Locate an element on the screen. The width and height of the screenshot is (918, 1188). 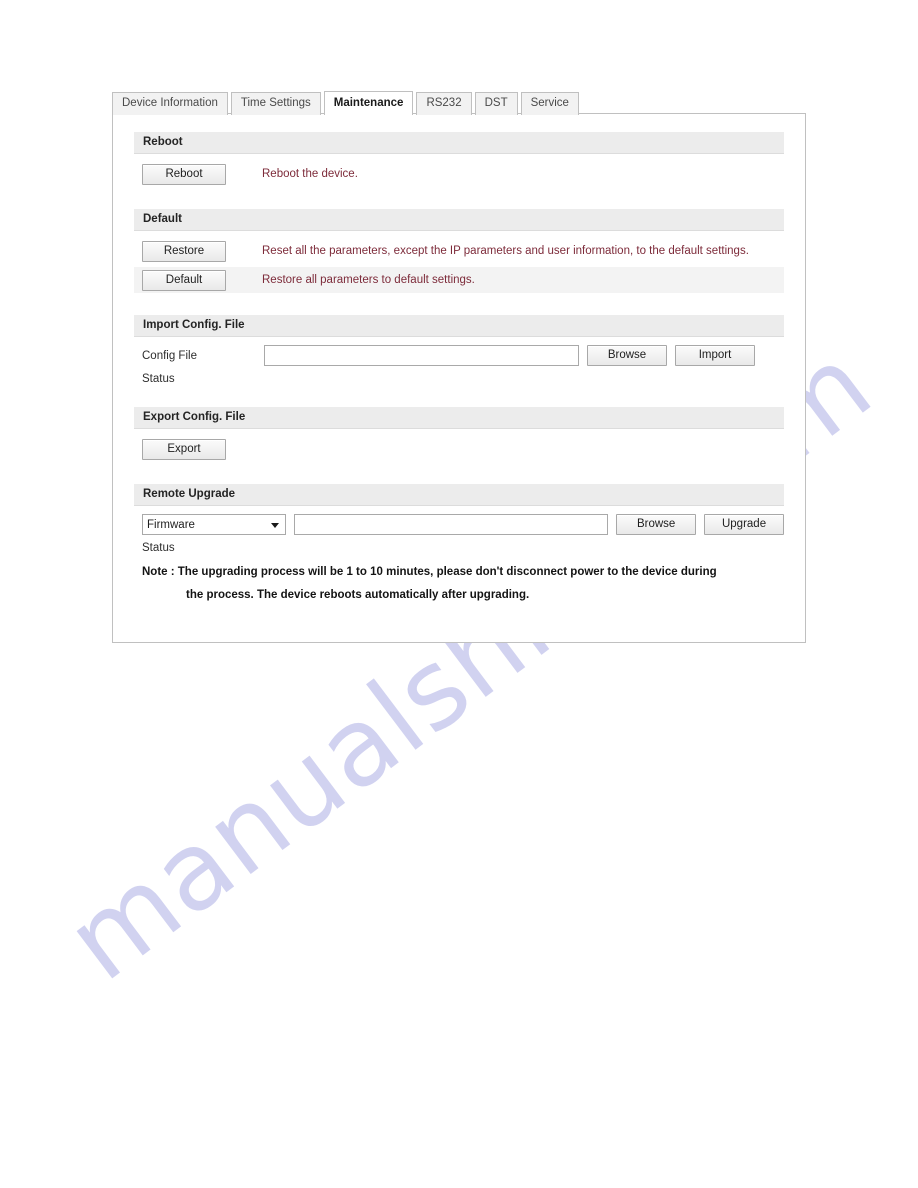
section-body-import-config: Config File Browse Import Status is located at coordinates (459, 361).